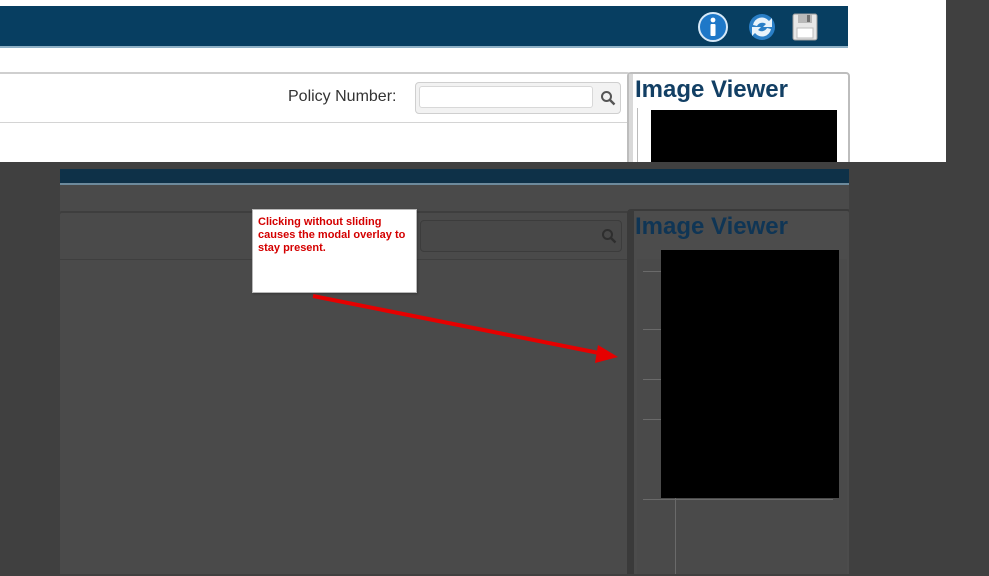 This screenshot has height=576, width=989. Describe the element at coordinates (342, 96) in the screenshot. I see `policy-number-label: Policy Number:` at that location.